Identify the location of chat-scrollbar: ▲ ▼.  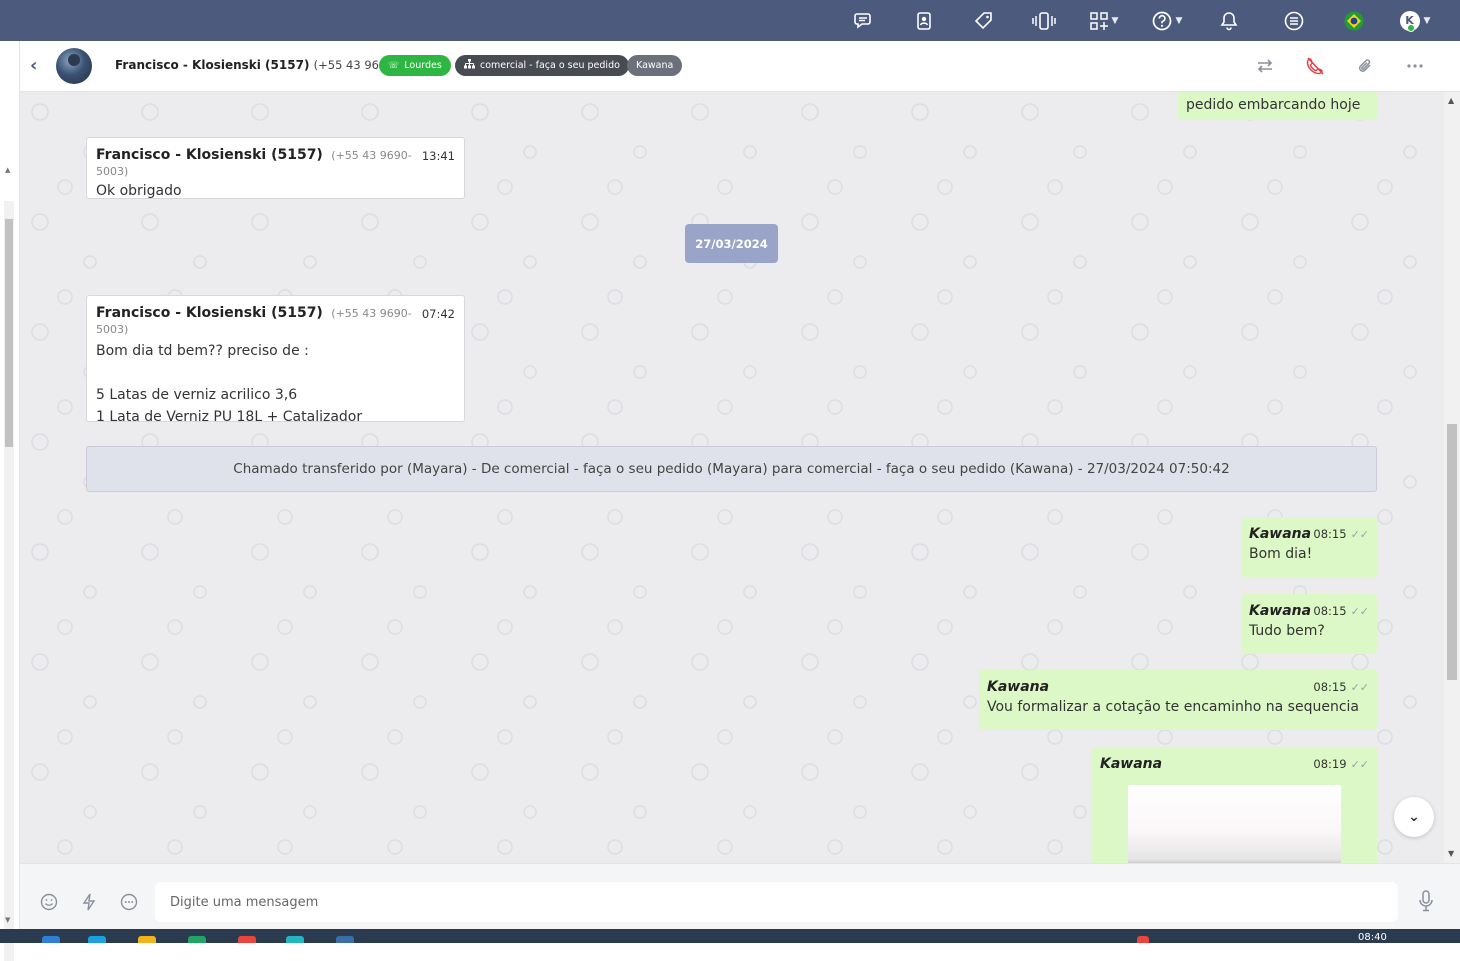
(1452, 477).